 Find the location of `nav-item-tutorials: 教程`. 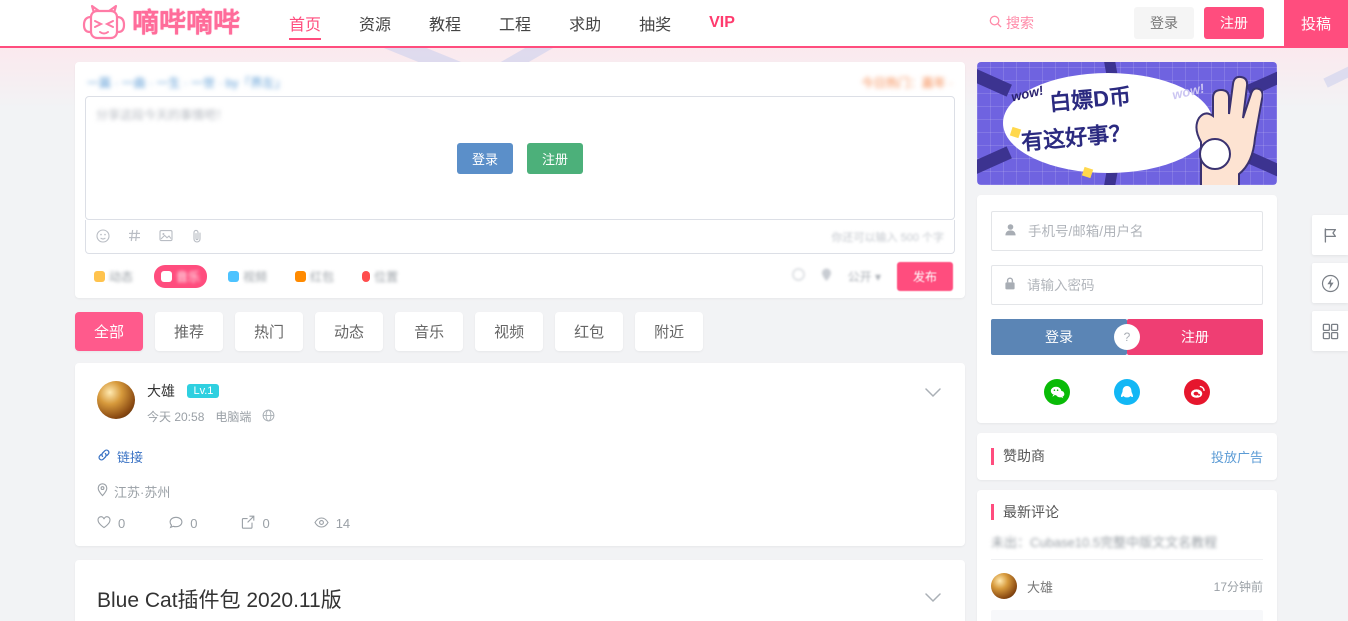

nav-item-tutorials: 教程 is located at coordinates (445, 23).